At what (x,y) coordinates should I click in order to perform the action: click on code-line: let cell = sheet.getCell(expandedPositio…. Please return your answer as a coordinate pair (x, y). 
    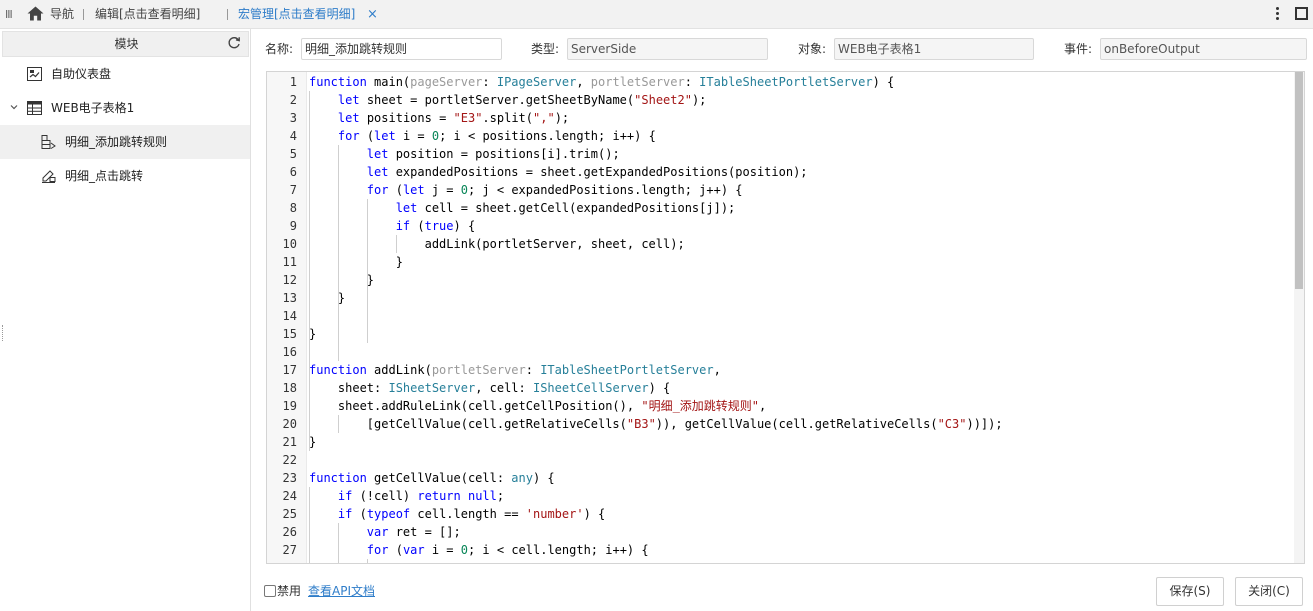
    Looking at the image, I should click on (565, 208).